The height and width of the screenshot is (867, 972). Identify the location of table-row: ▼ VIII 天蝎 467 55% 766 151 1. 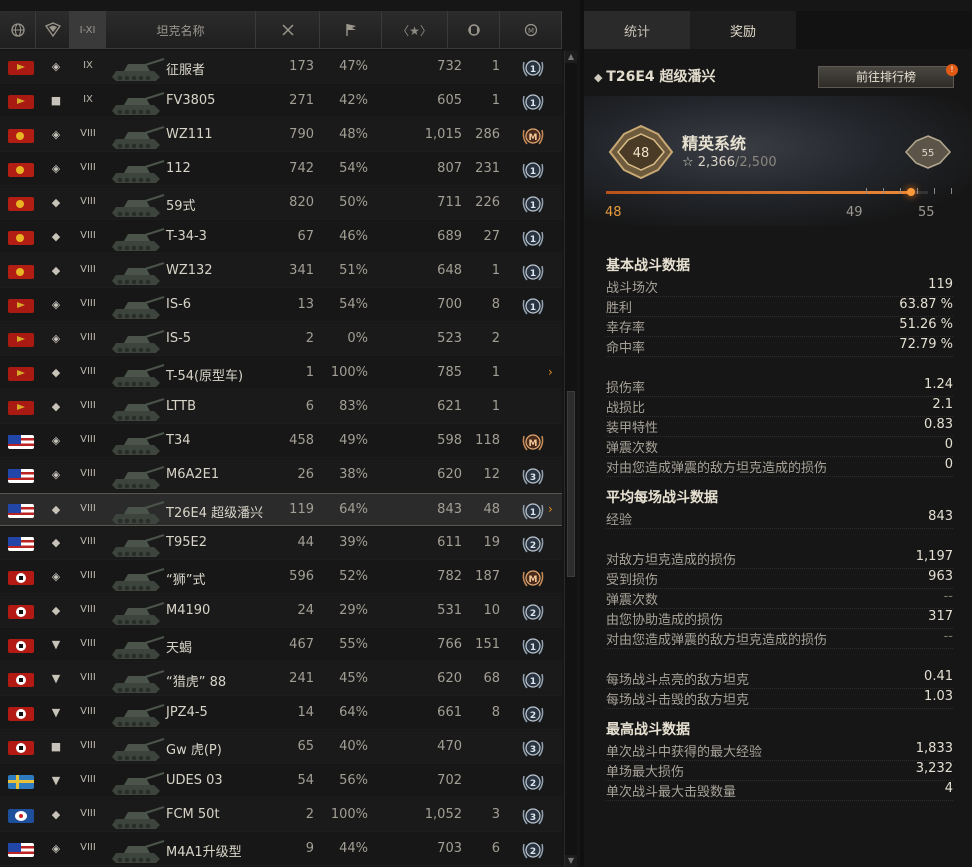
(281, 645).